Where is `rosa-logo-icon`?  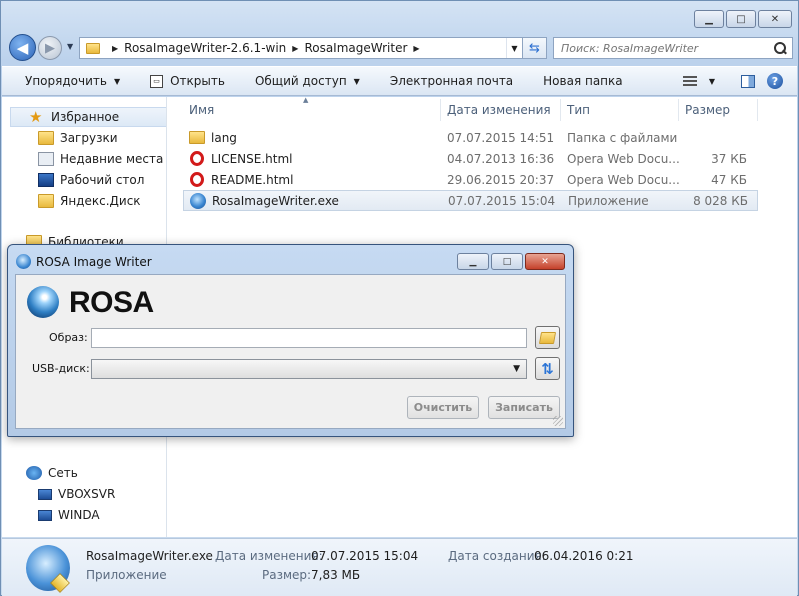 rosa-logo-icon is located at coordinates (43, 302).